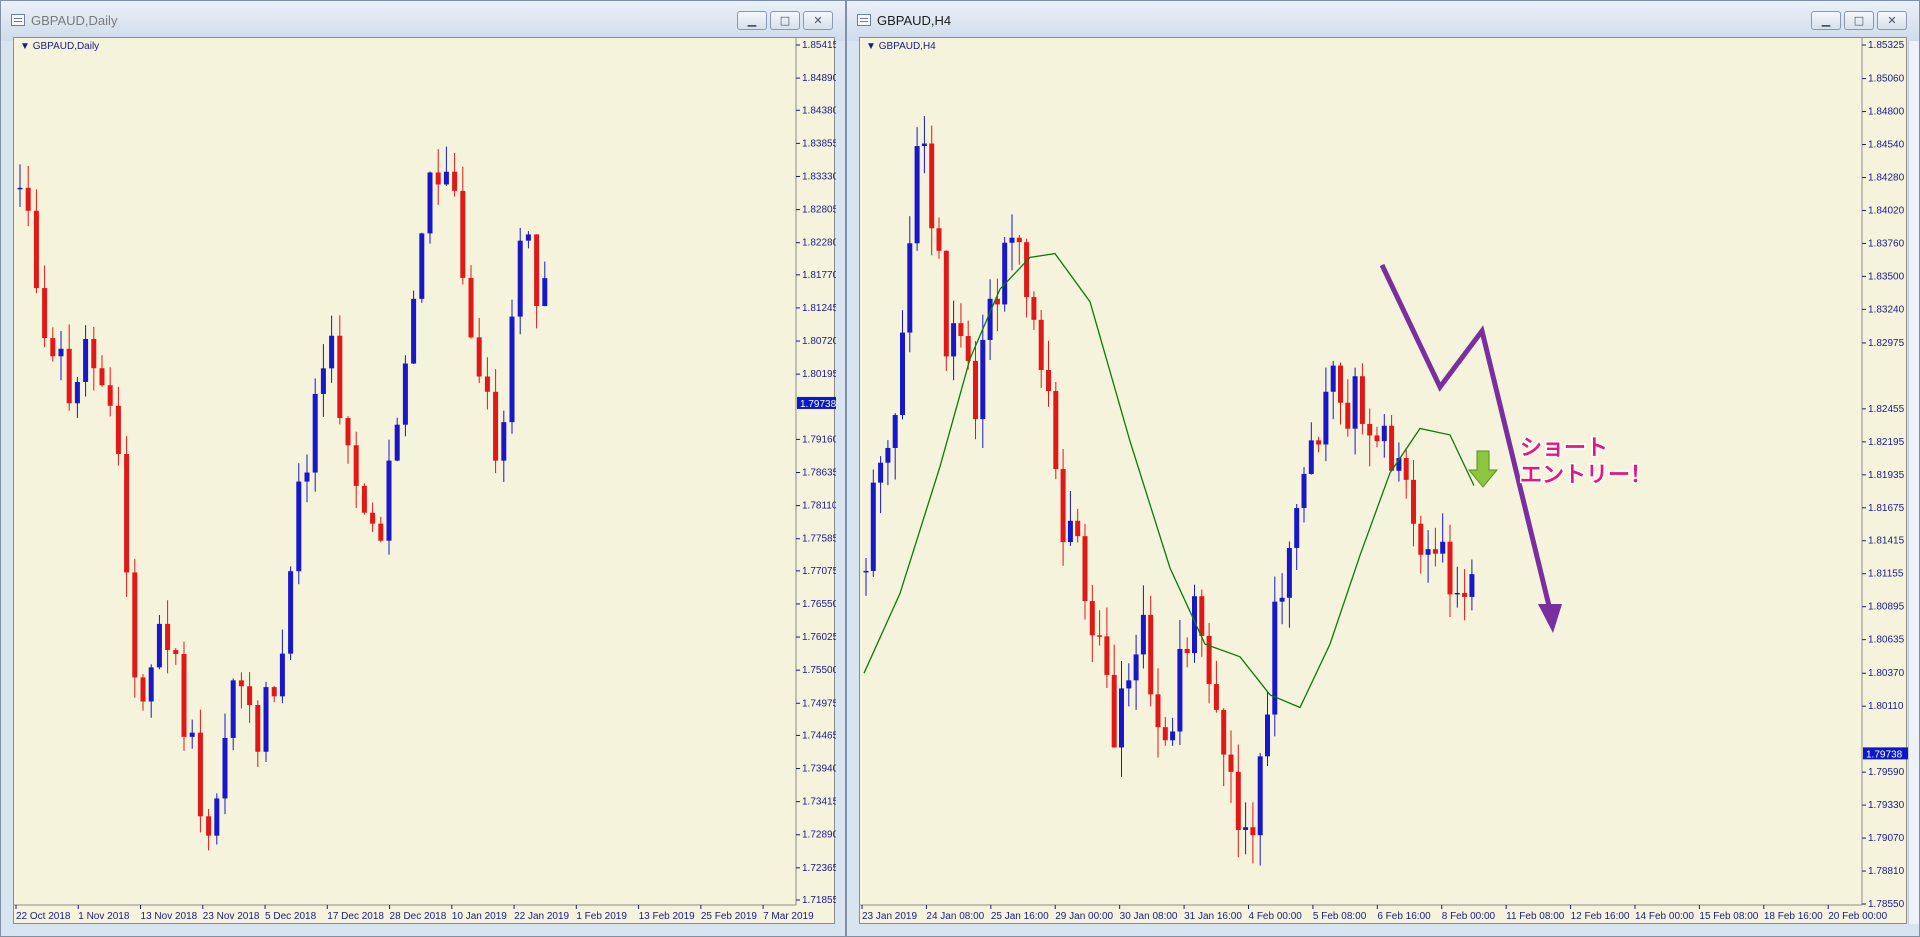  Describe the element at coordinates (819, 539) in the screenshot. I see `price-tick-label: 1.77585` at that location.